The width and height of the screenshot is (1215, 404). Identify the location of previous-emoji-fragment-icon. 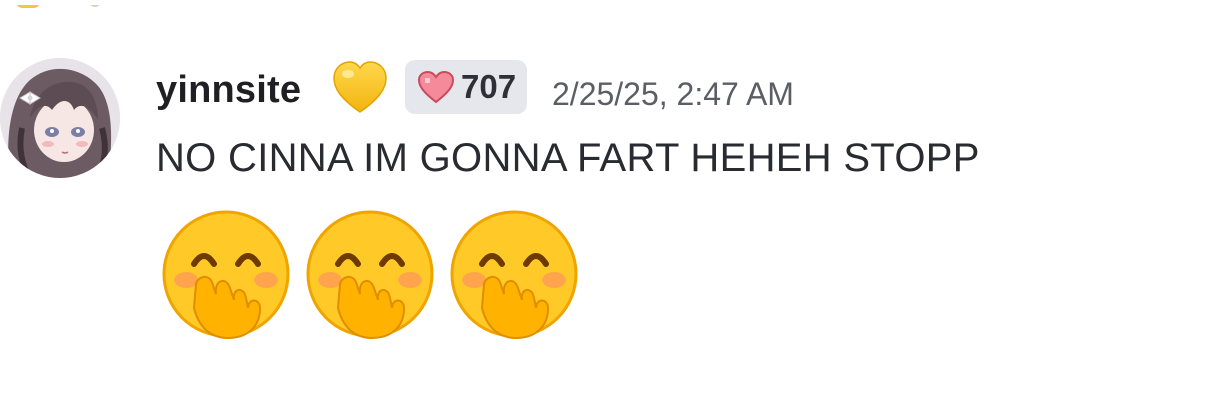
(58, 4).